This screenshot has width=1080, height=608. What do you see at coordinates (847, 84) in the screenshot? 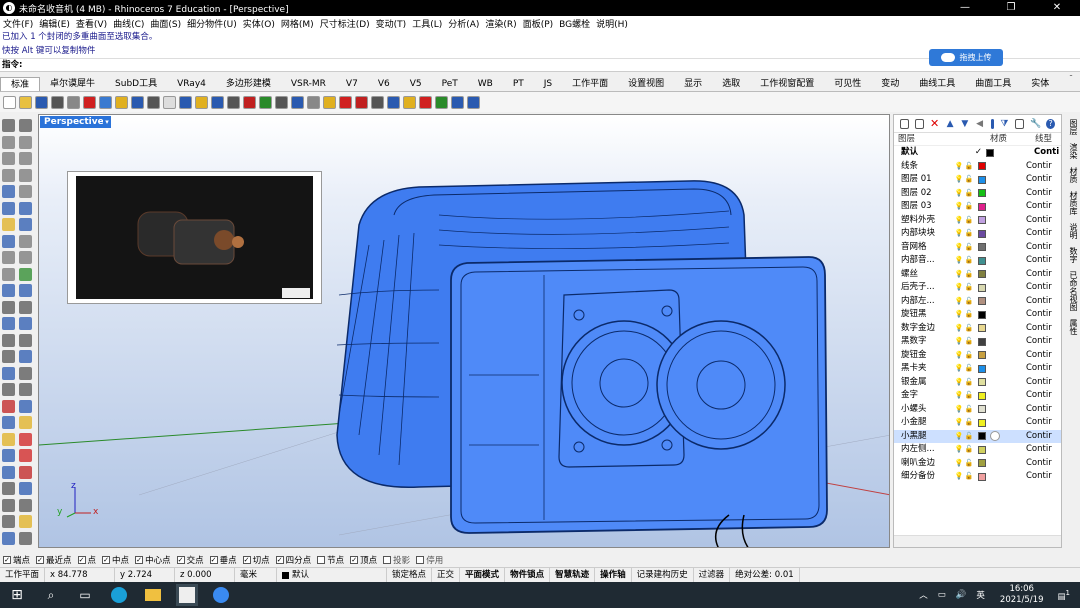
I see `toolbar-tab: 可见性` at bounding box center [847, 84].